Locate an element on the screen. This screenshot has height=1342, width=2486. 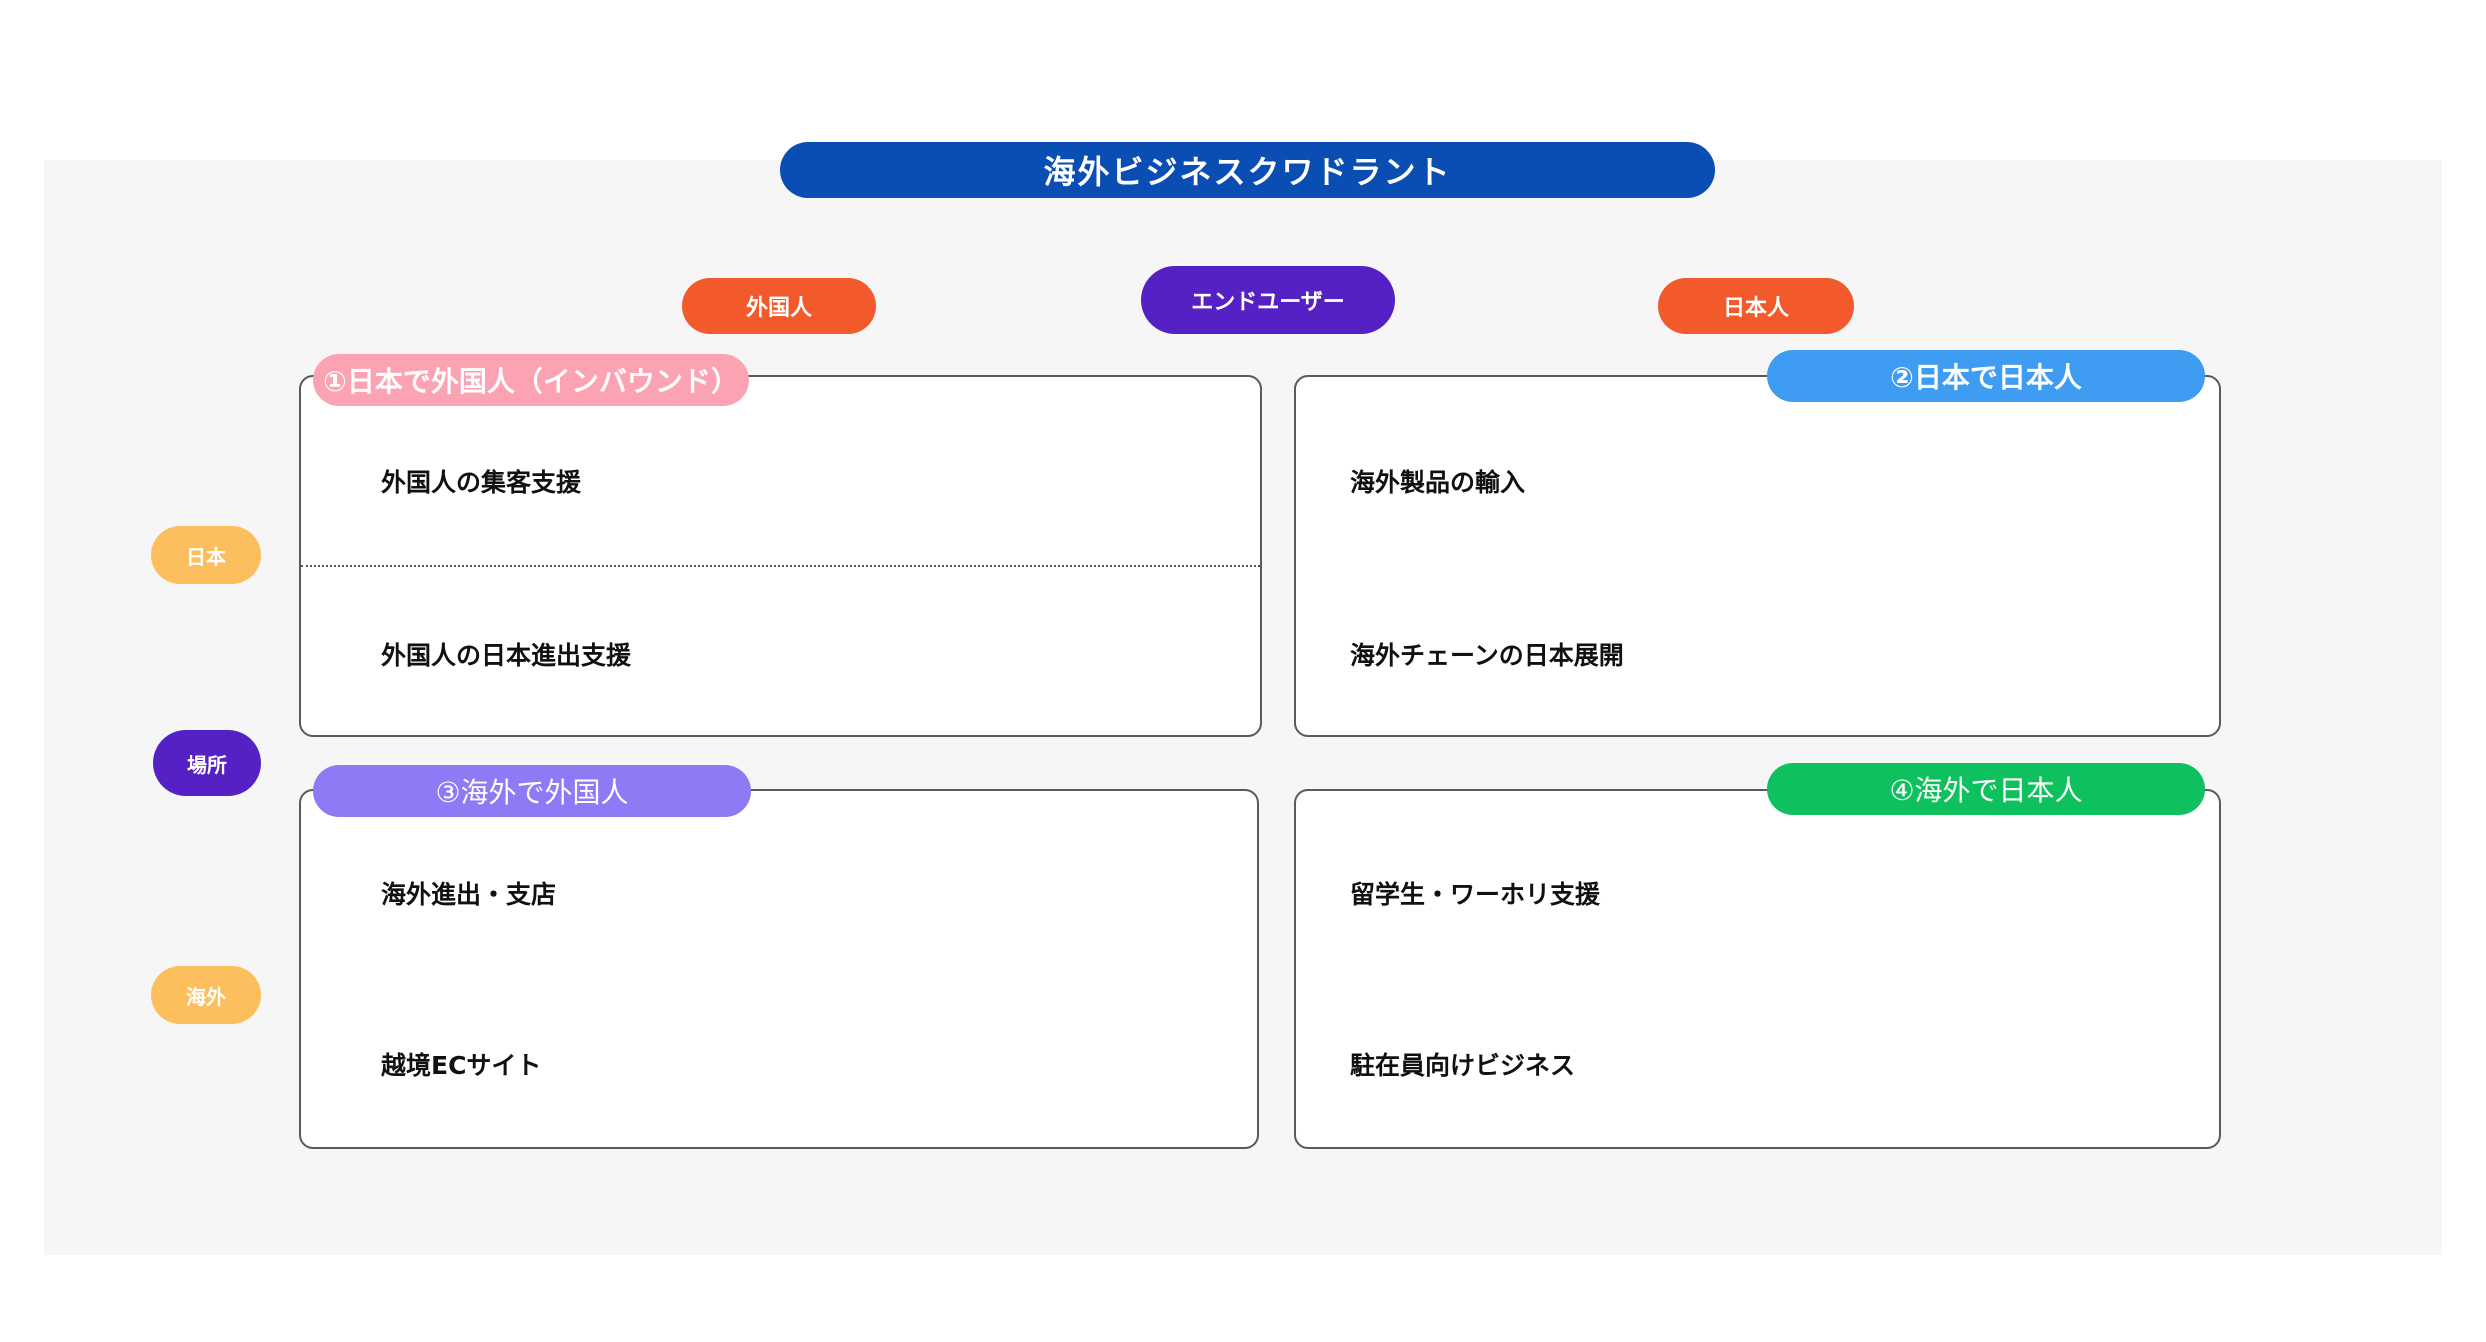
quadrant-4-item-expat-business: 駐在員向けビジネス is located at coordinates (1463, 1065).